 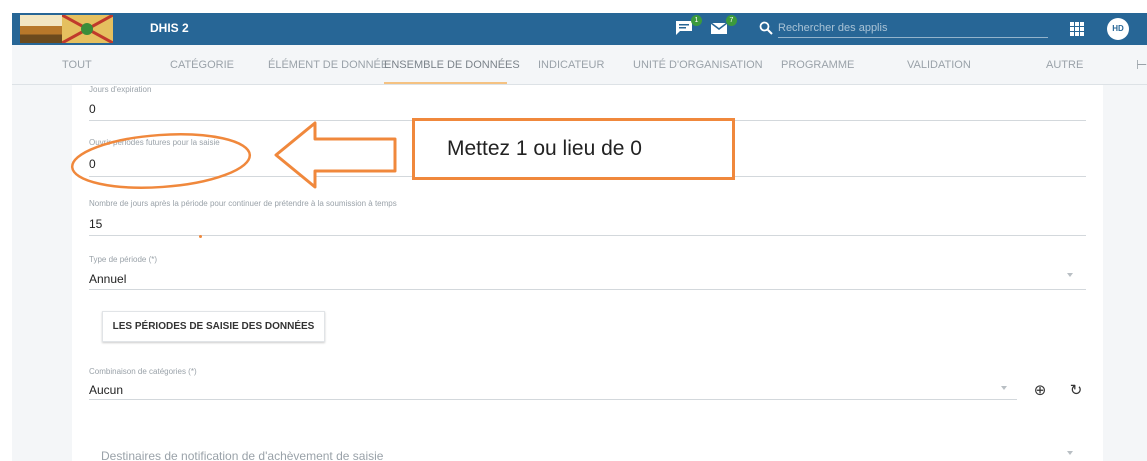 I want to click on annotation-overlay, so click(x=233, y=155).